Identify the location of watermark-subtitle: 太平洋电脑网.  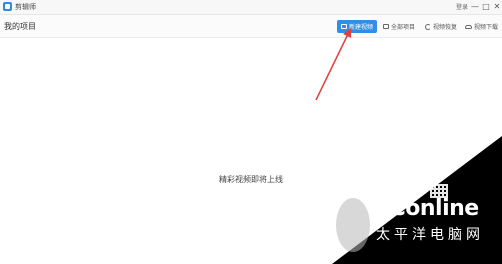
(430, 235).